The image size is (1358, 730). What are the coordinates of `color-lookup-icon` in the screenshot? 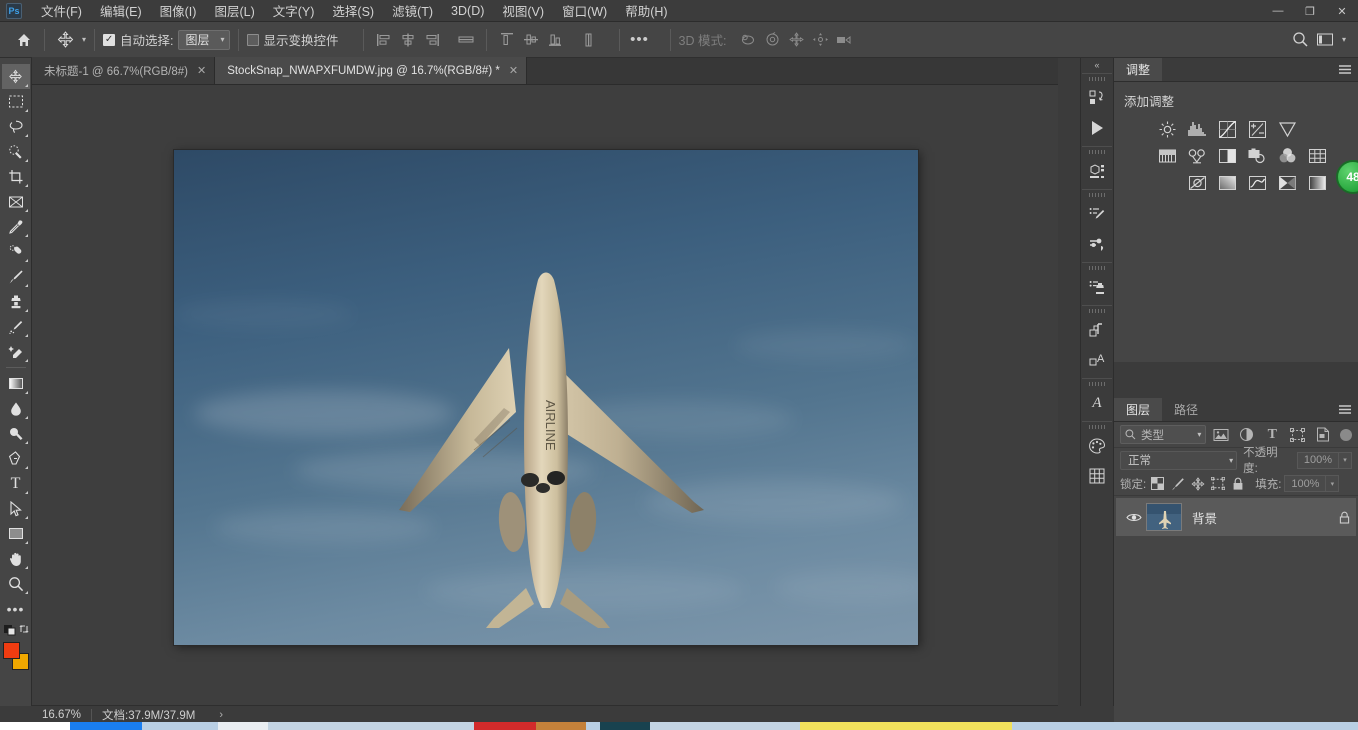 It's located at (1317, 156).